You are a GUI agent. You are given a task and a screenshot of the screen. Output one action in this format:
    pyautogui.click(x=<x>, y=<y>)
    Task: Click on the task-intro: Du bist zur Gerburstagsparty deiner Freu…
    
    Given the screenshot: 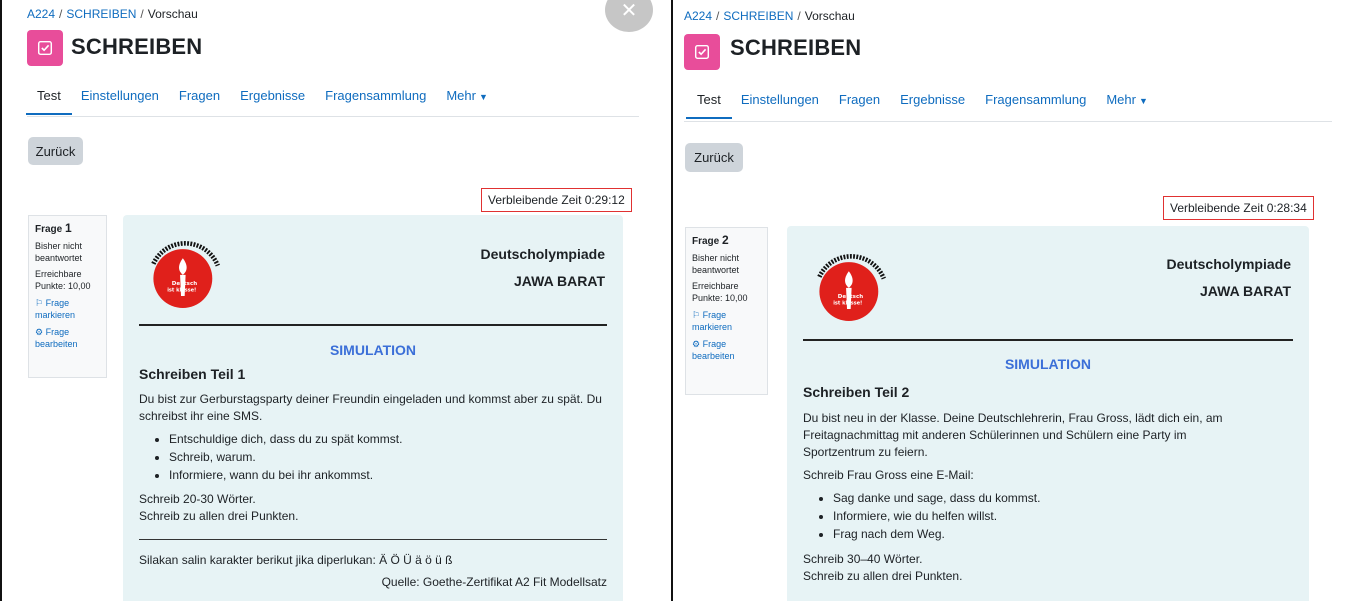 What is the action you would take?
    pyautogui.click(x=370, y=407)
    